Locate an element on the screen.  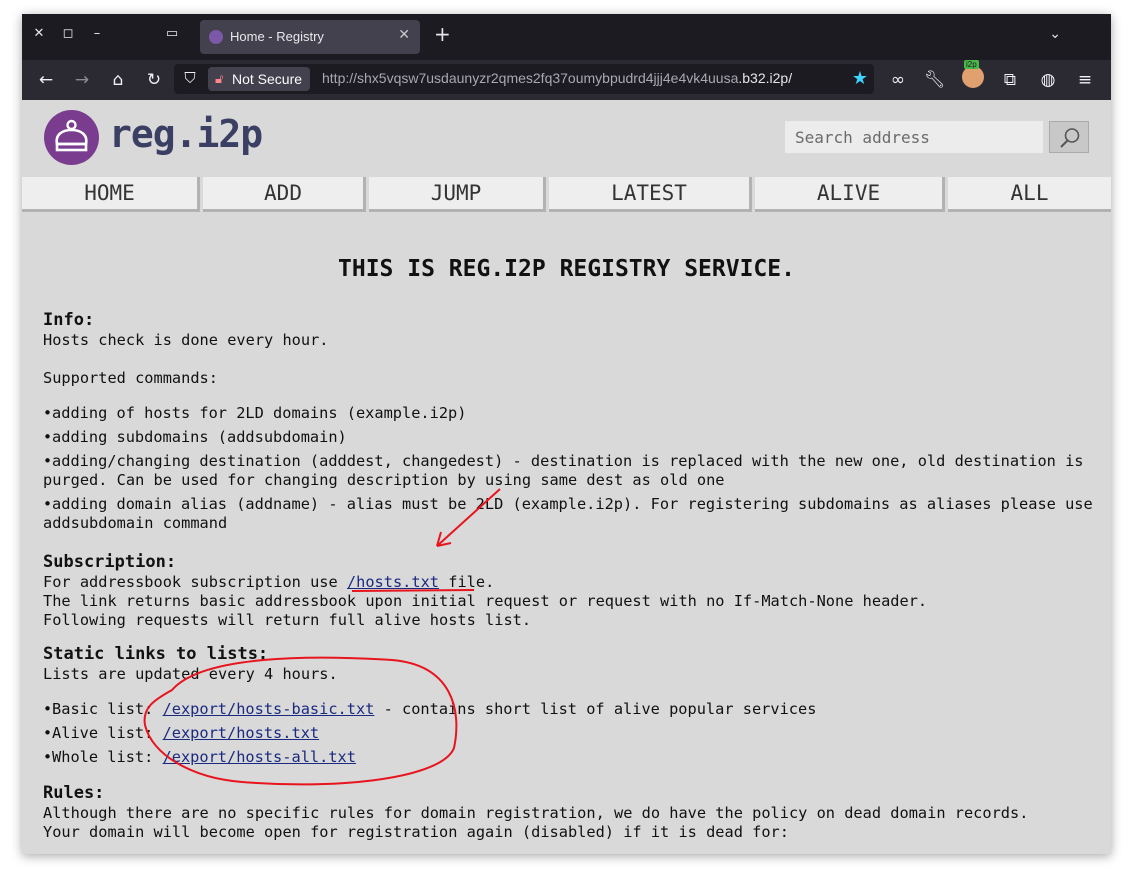
list-label: Alive list: is located at coordinates (107, 733).